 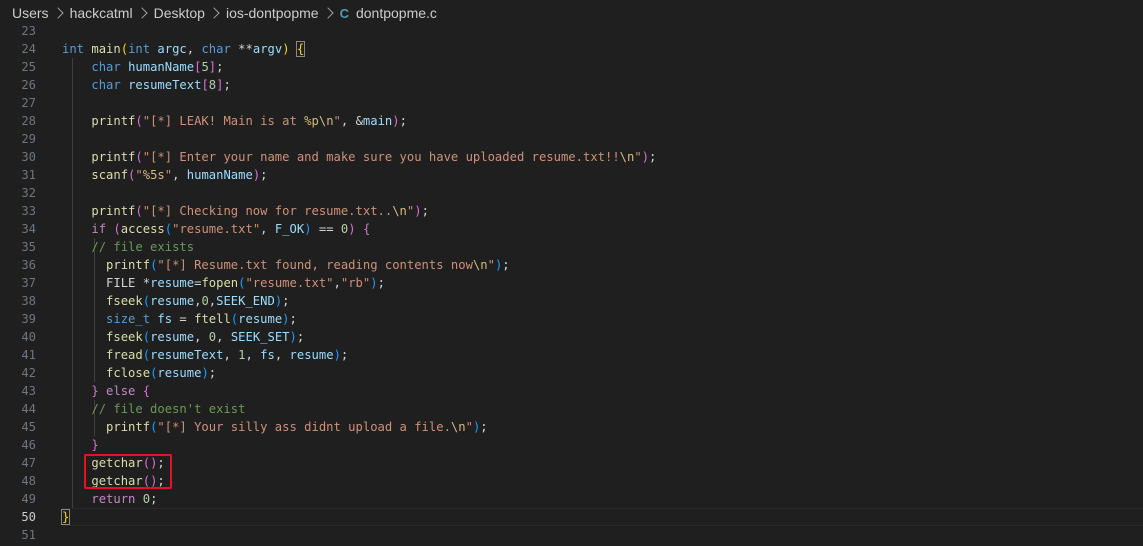 I want to click on code-line: 31 scanf("%5s", humanName);, so click(x=571, y=175).